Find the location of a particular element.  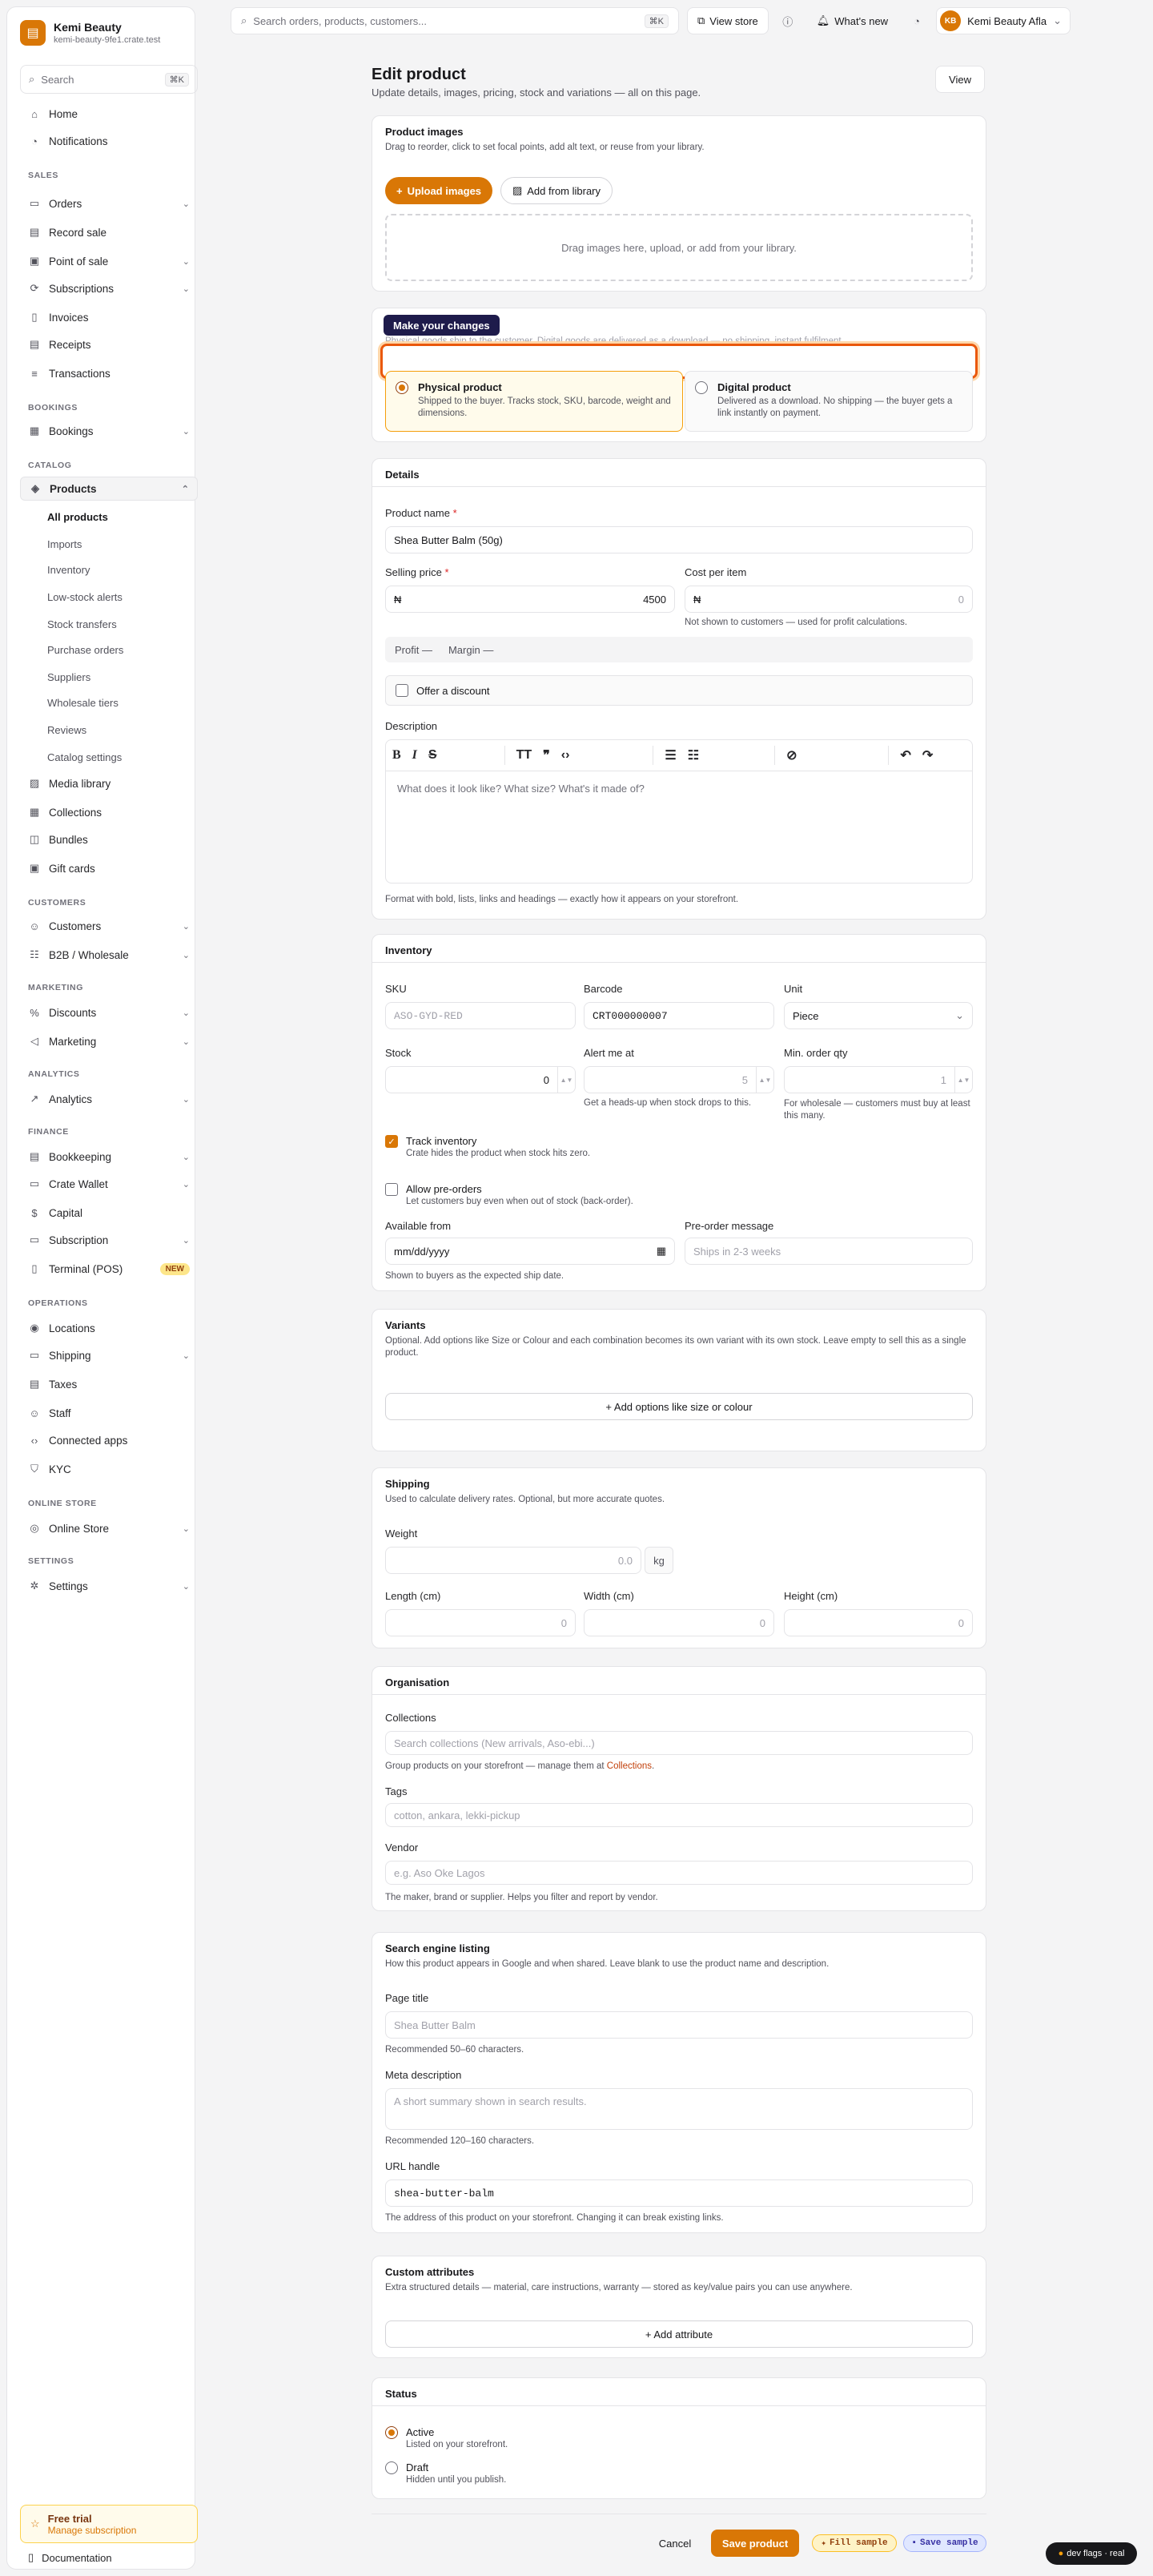

sidebar-sub-low-stock: Low-stock alerts is located at coordinates (85, 596).